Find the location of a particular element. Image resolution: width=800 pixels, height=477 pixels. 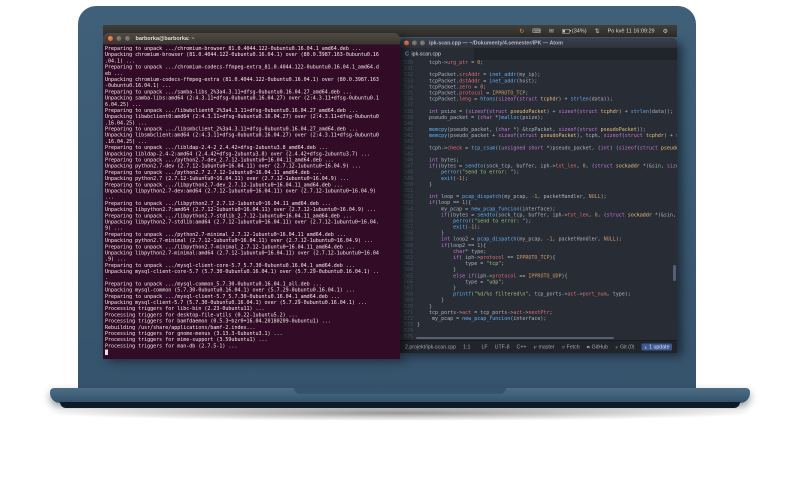

status-item-label: 1 update is located at coordinates (659, 347).